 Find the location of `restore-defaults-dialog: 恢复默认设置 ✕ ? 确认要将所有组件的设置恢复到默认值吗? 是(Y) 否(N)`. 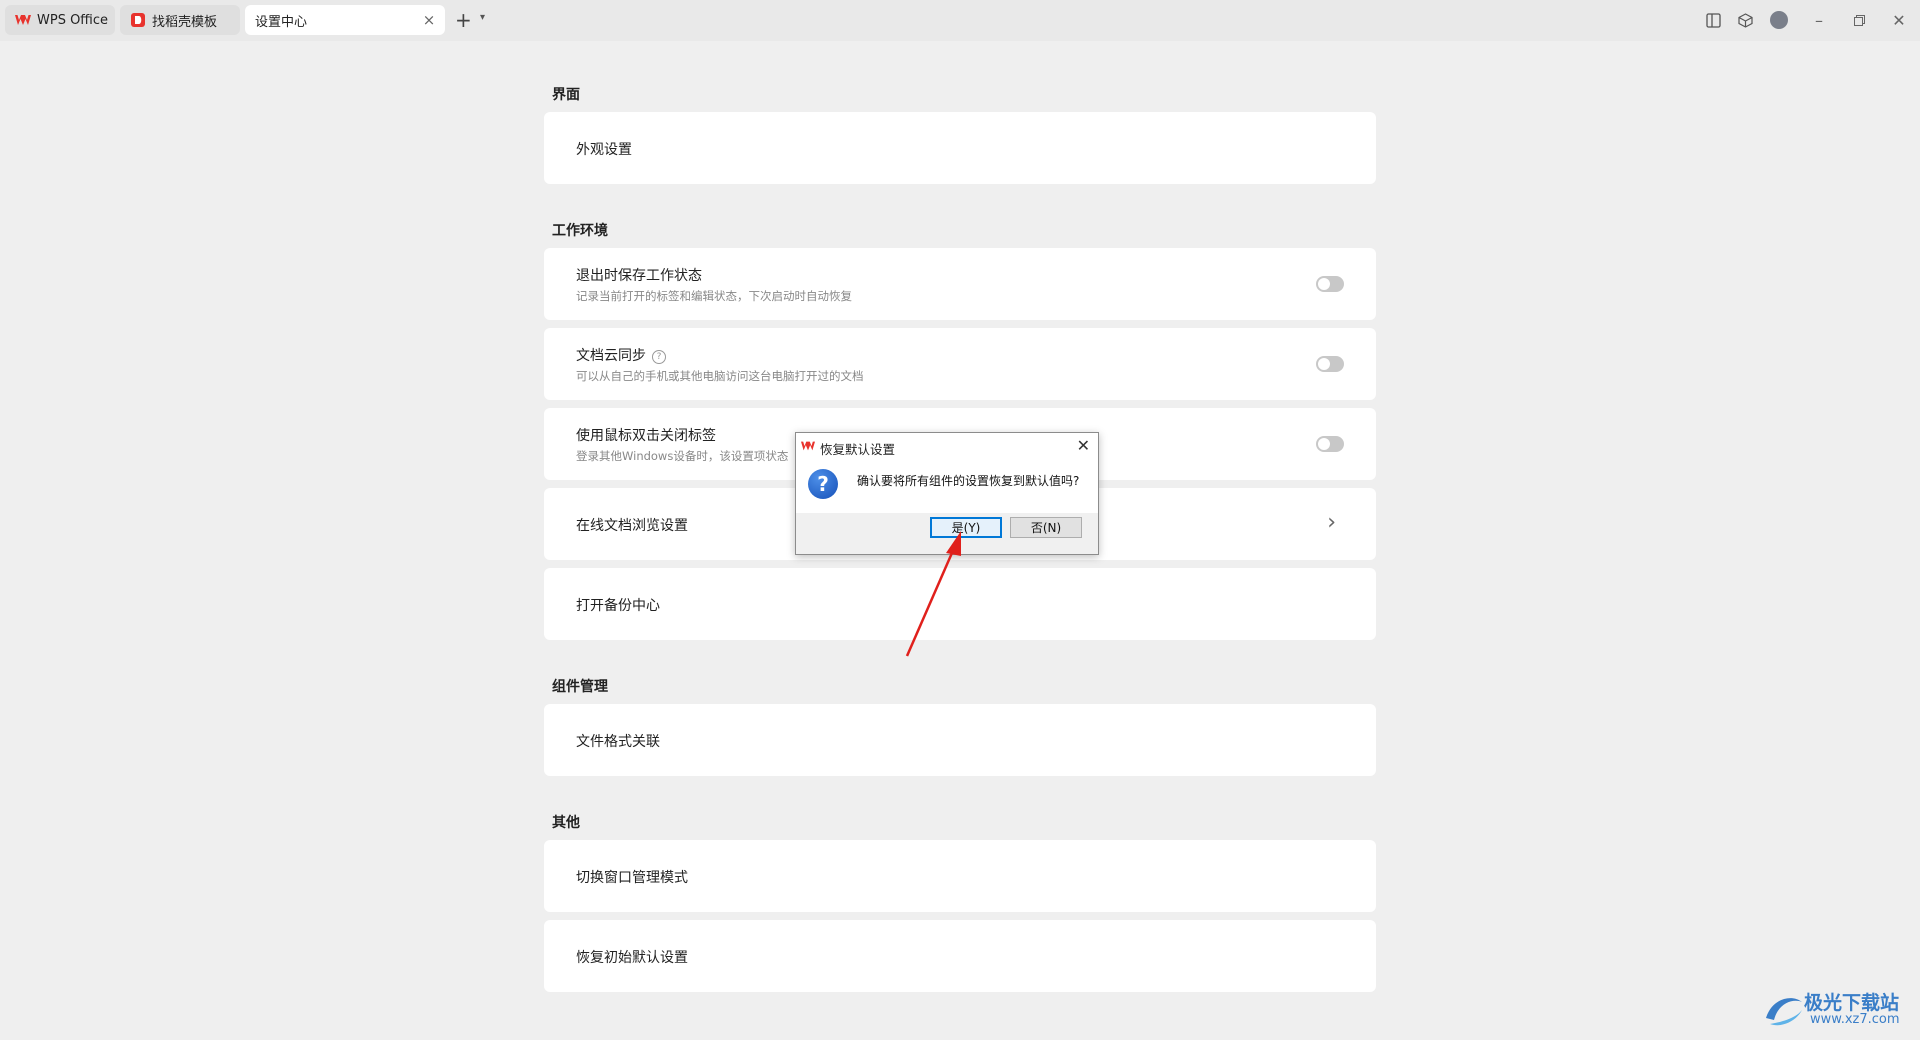

restore-defaults-dialog: 恢复默认设置 ✕ ? 确认要将所有组件的设置恢复到默认值吗? 是(Y) 否(N) is located at coordinates (947, 493).